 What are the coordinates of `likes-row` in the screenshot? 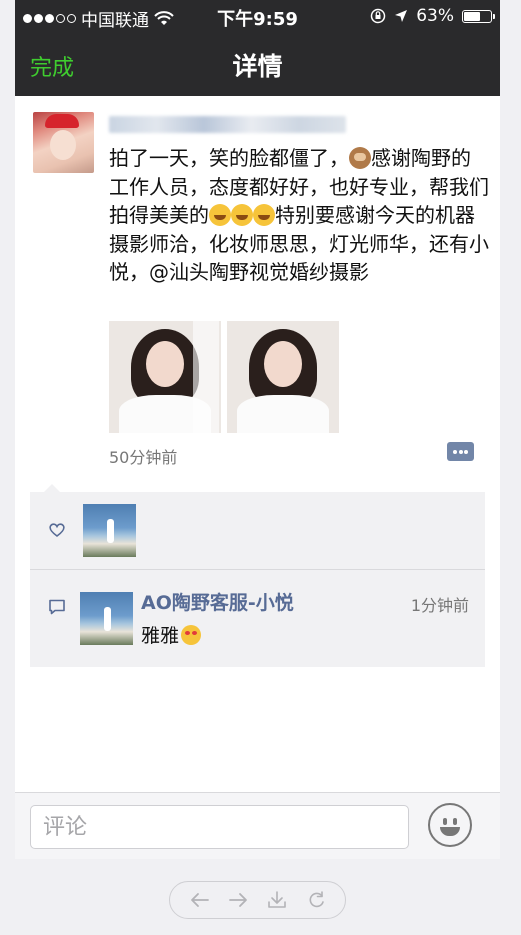 It's located at (257, 530).